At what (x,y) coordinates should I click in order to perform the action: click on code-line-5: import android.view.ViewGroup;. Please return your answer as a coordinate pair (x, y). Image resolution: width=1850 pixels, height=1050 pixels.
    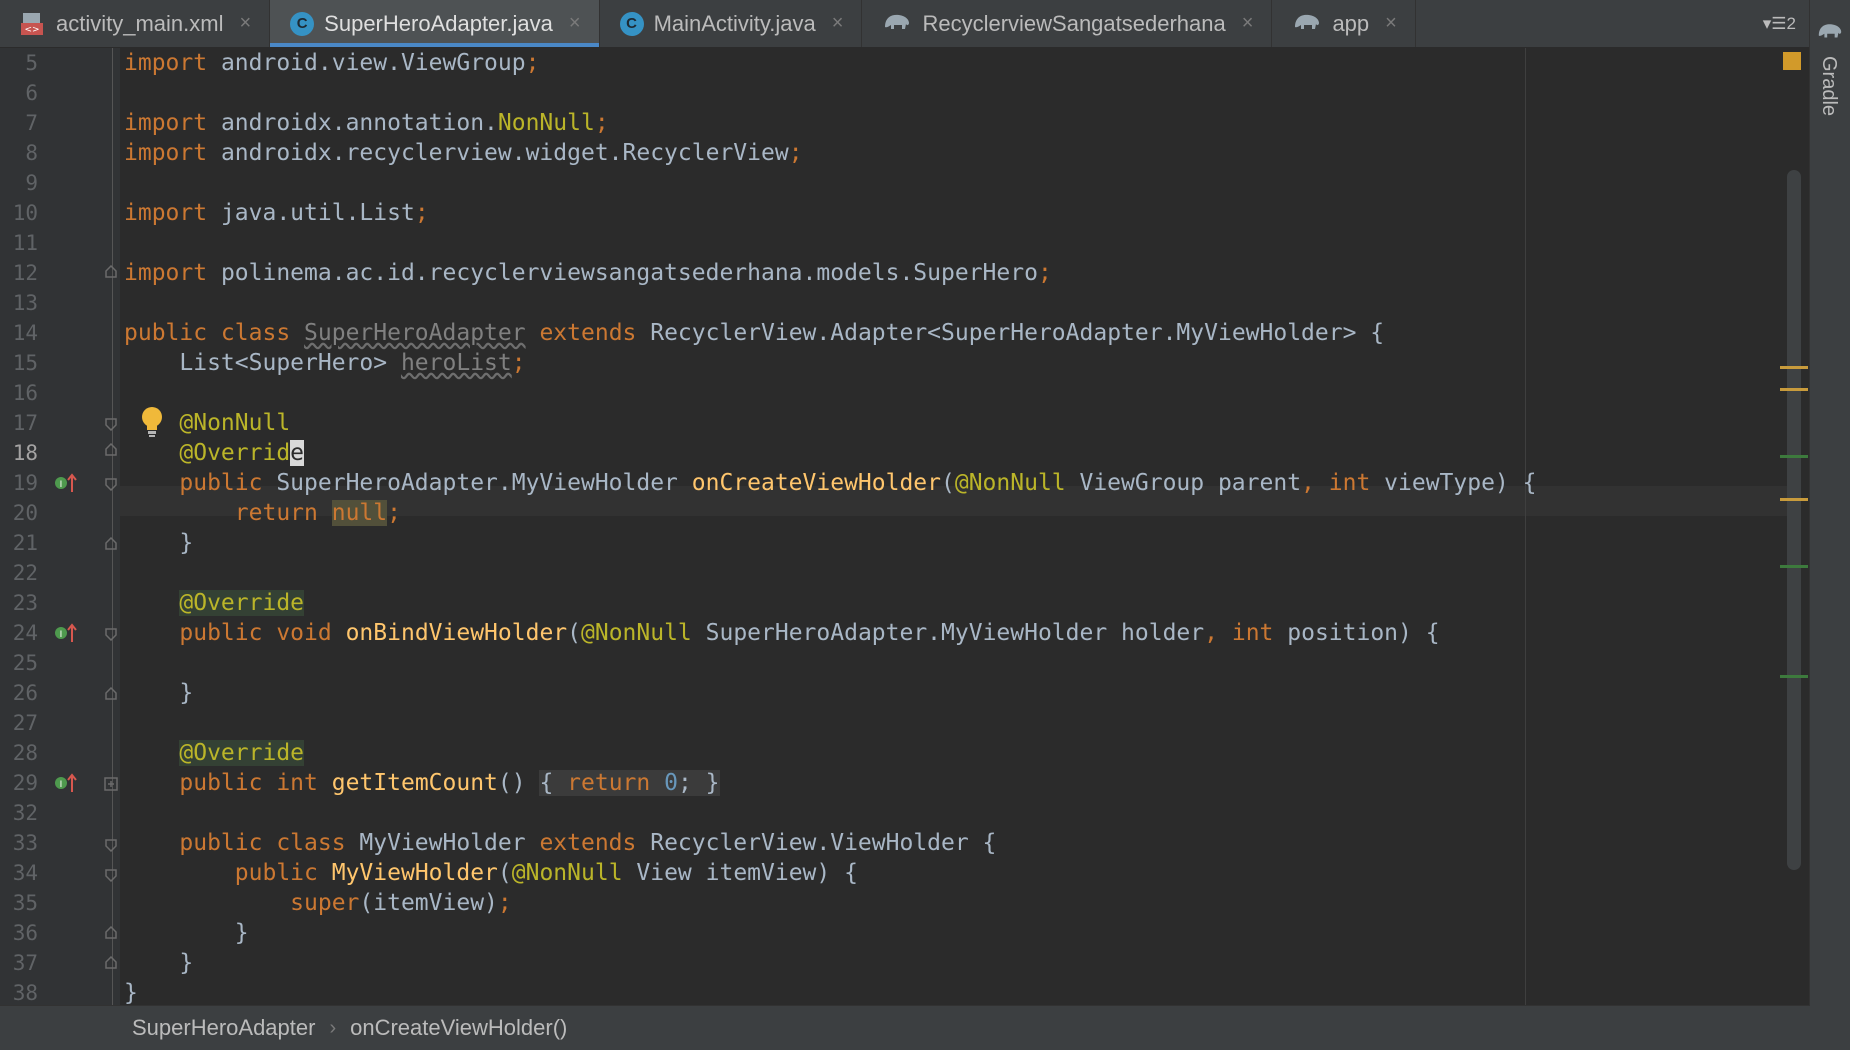
    Looking at the image, I should click on (331, 63).